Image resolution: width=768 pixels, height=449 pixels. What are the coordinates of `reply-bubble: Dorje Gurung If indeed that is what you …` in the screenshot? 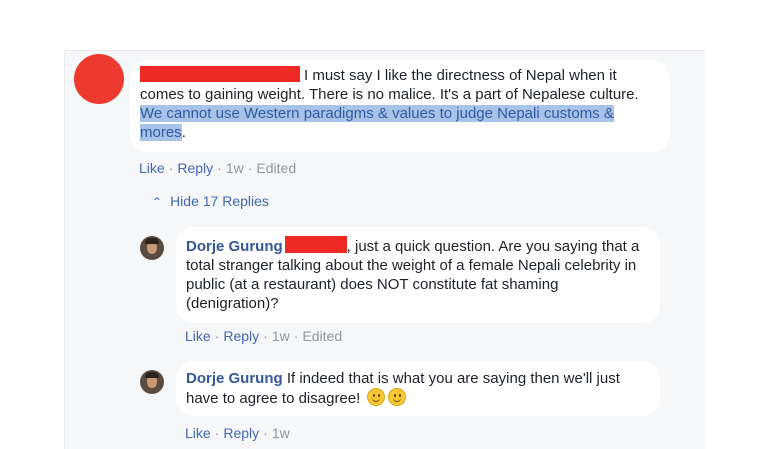 It's located at (418, 388).